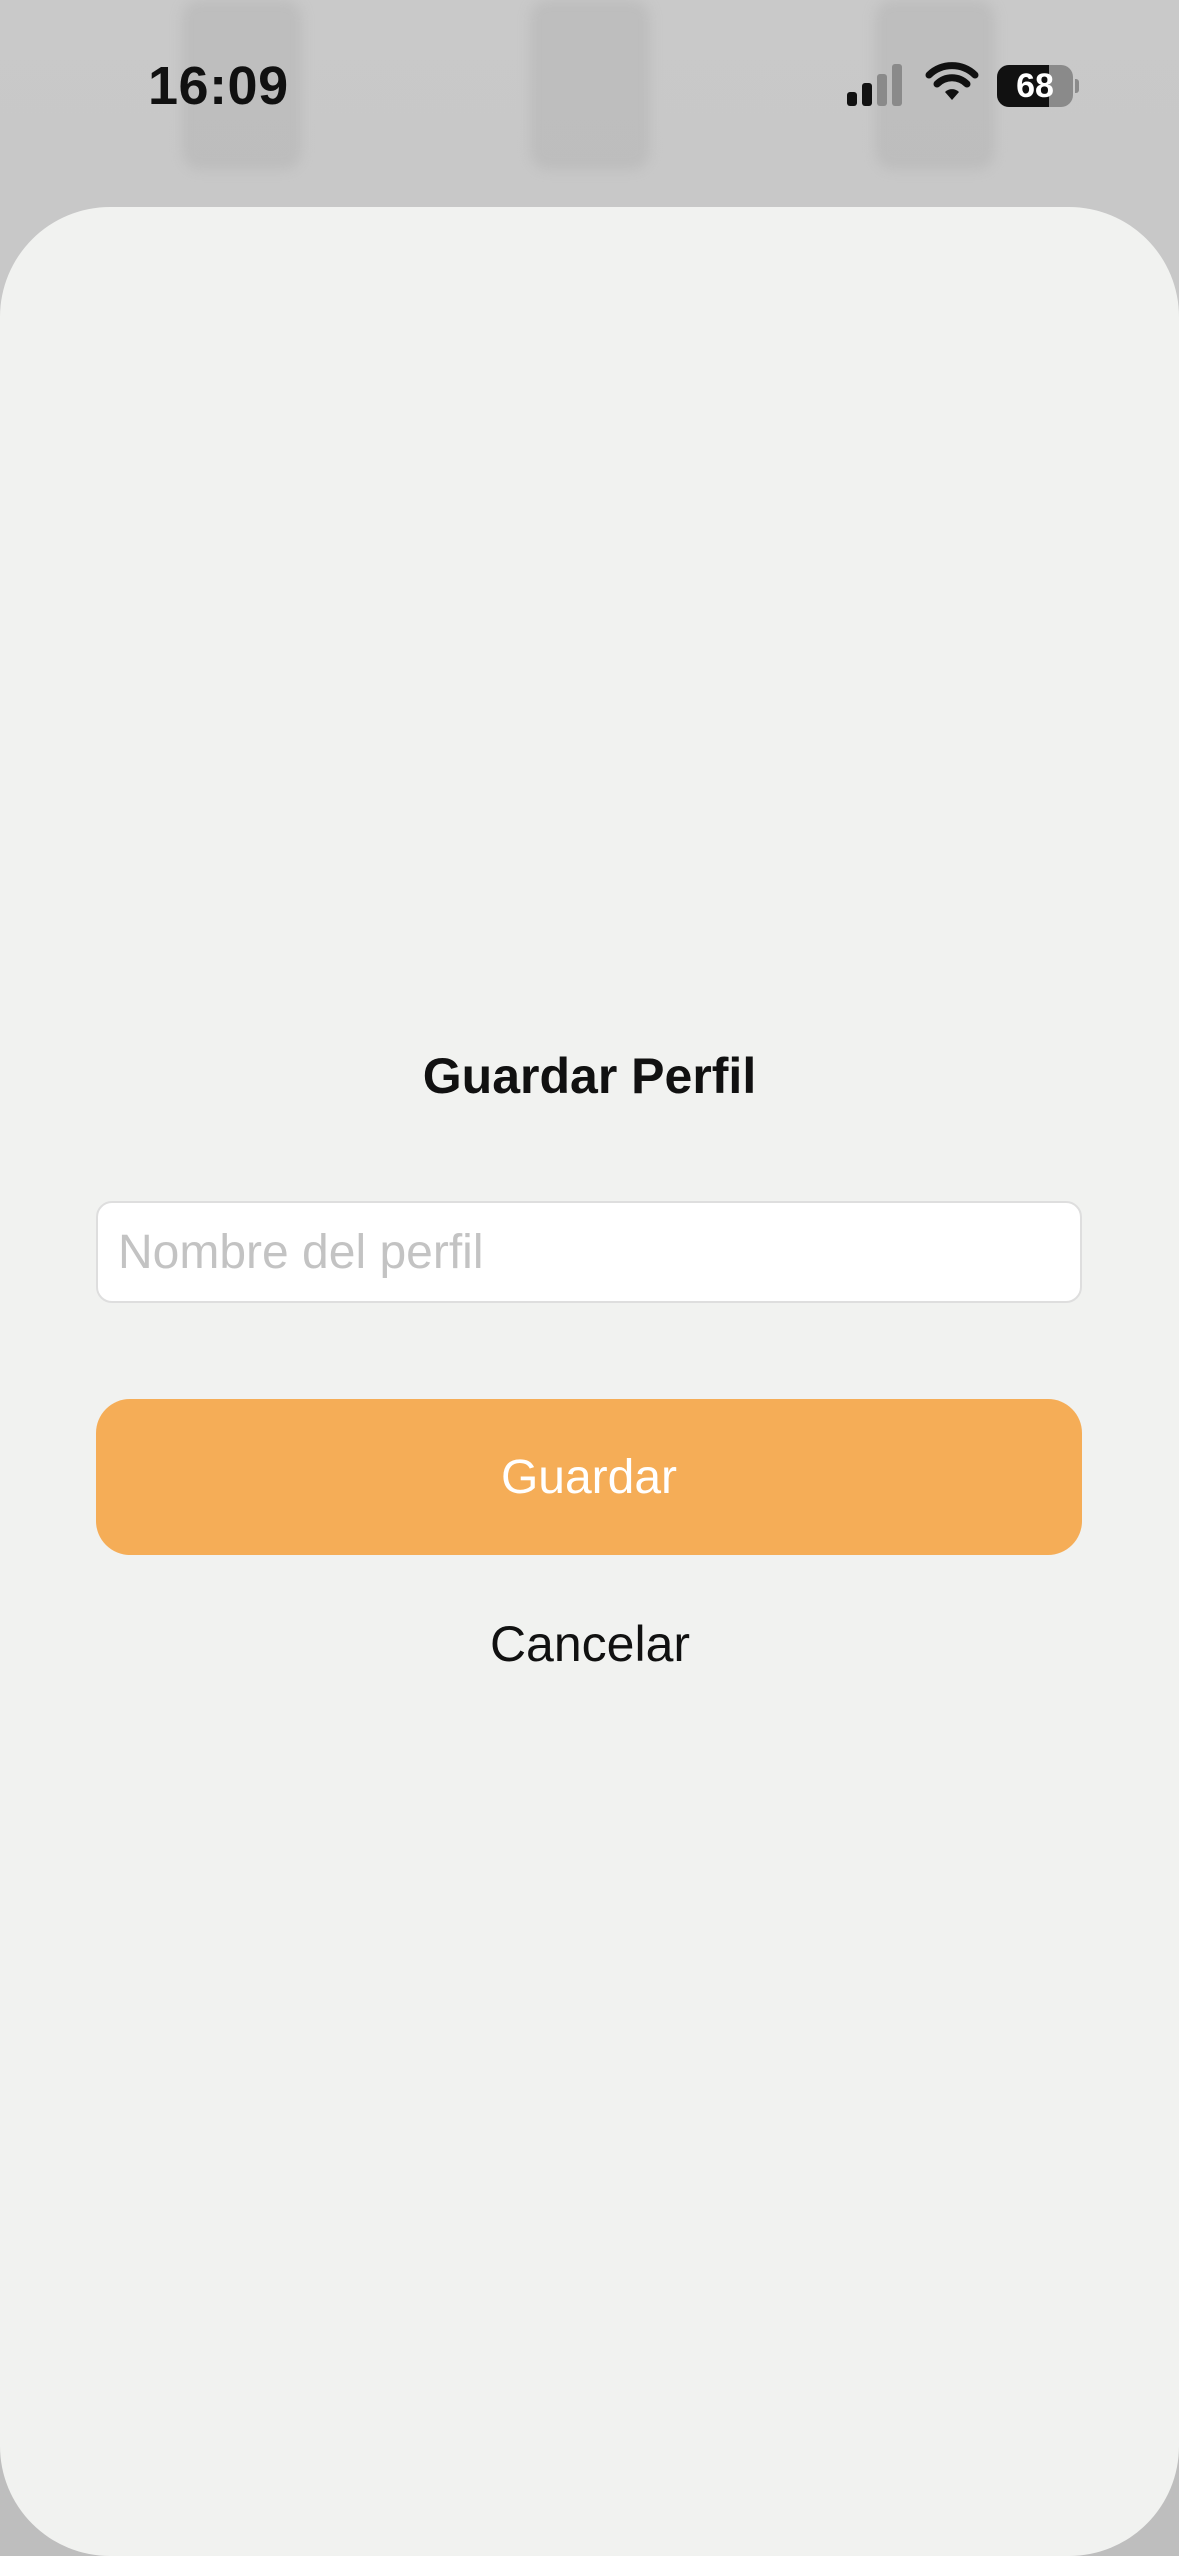  Describe the element at coordinates (589, 1477) in the screenshot. I see `save-button: Guardar` at that location.